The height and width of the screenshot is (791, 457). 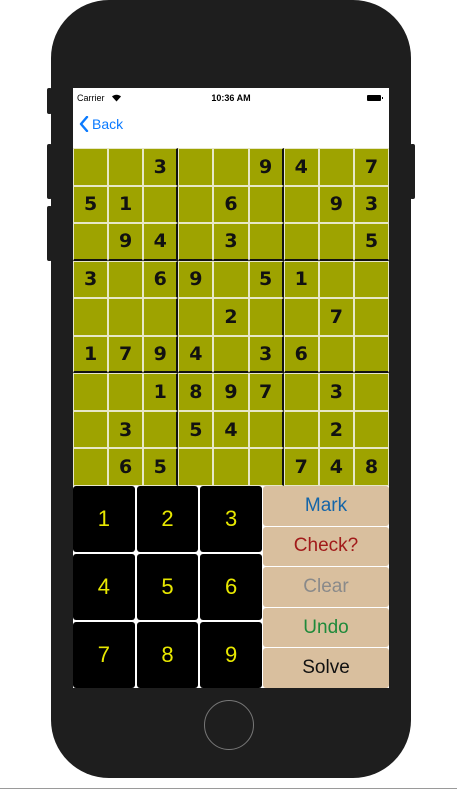 What do you see at coordinates (231, 587) in the screenshot?
I see `number-key-6: 6` at bounding box center [231, 587].